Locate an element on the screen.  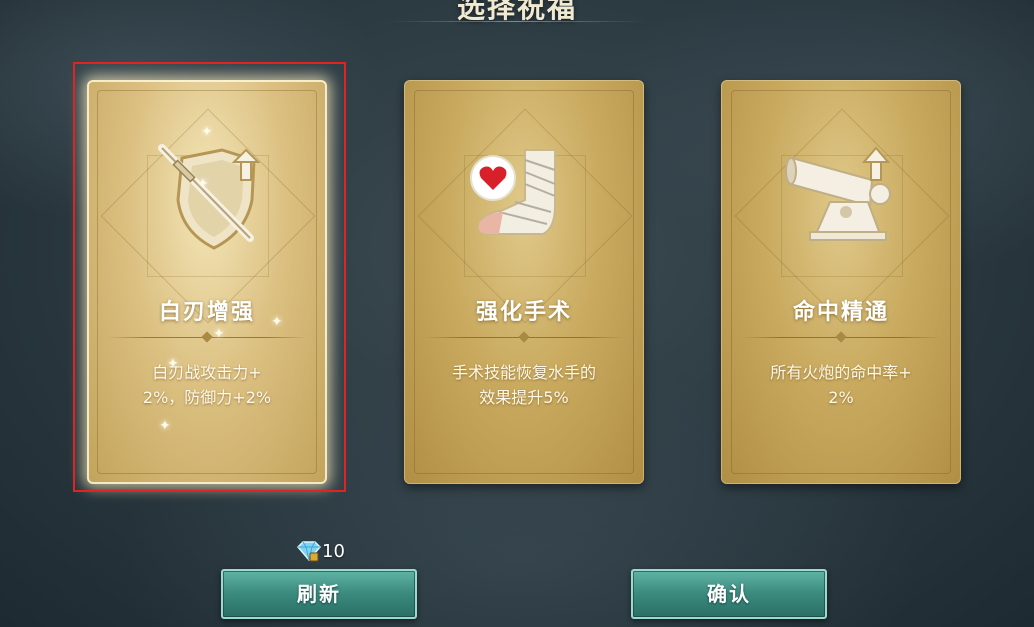
card-description-line: 所有火炮的命中率+ is located at coordinates (841, 372).